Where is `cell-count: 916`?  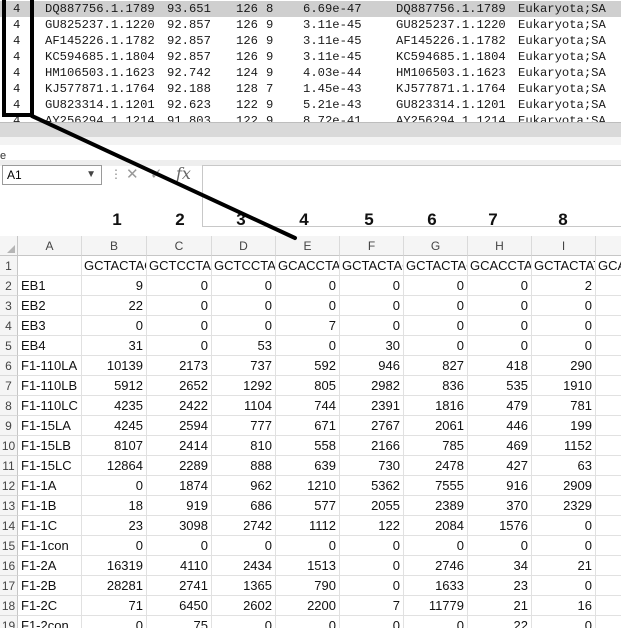 cell-count: 916 is located at coordinates (500, 486).